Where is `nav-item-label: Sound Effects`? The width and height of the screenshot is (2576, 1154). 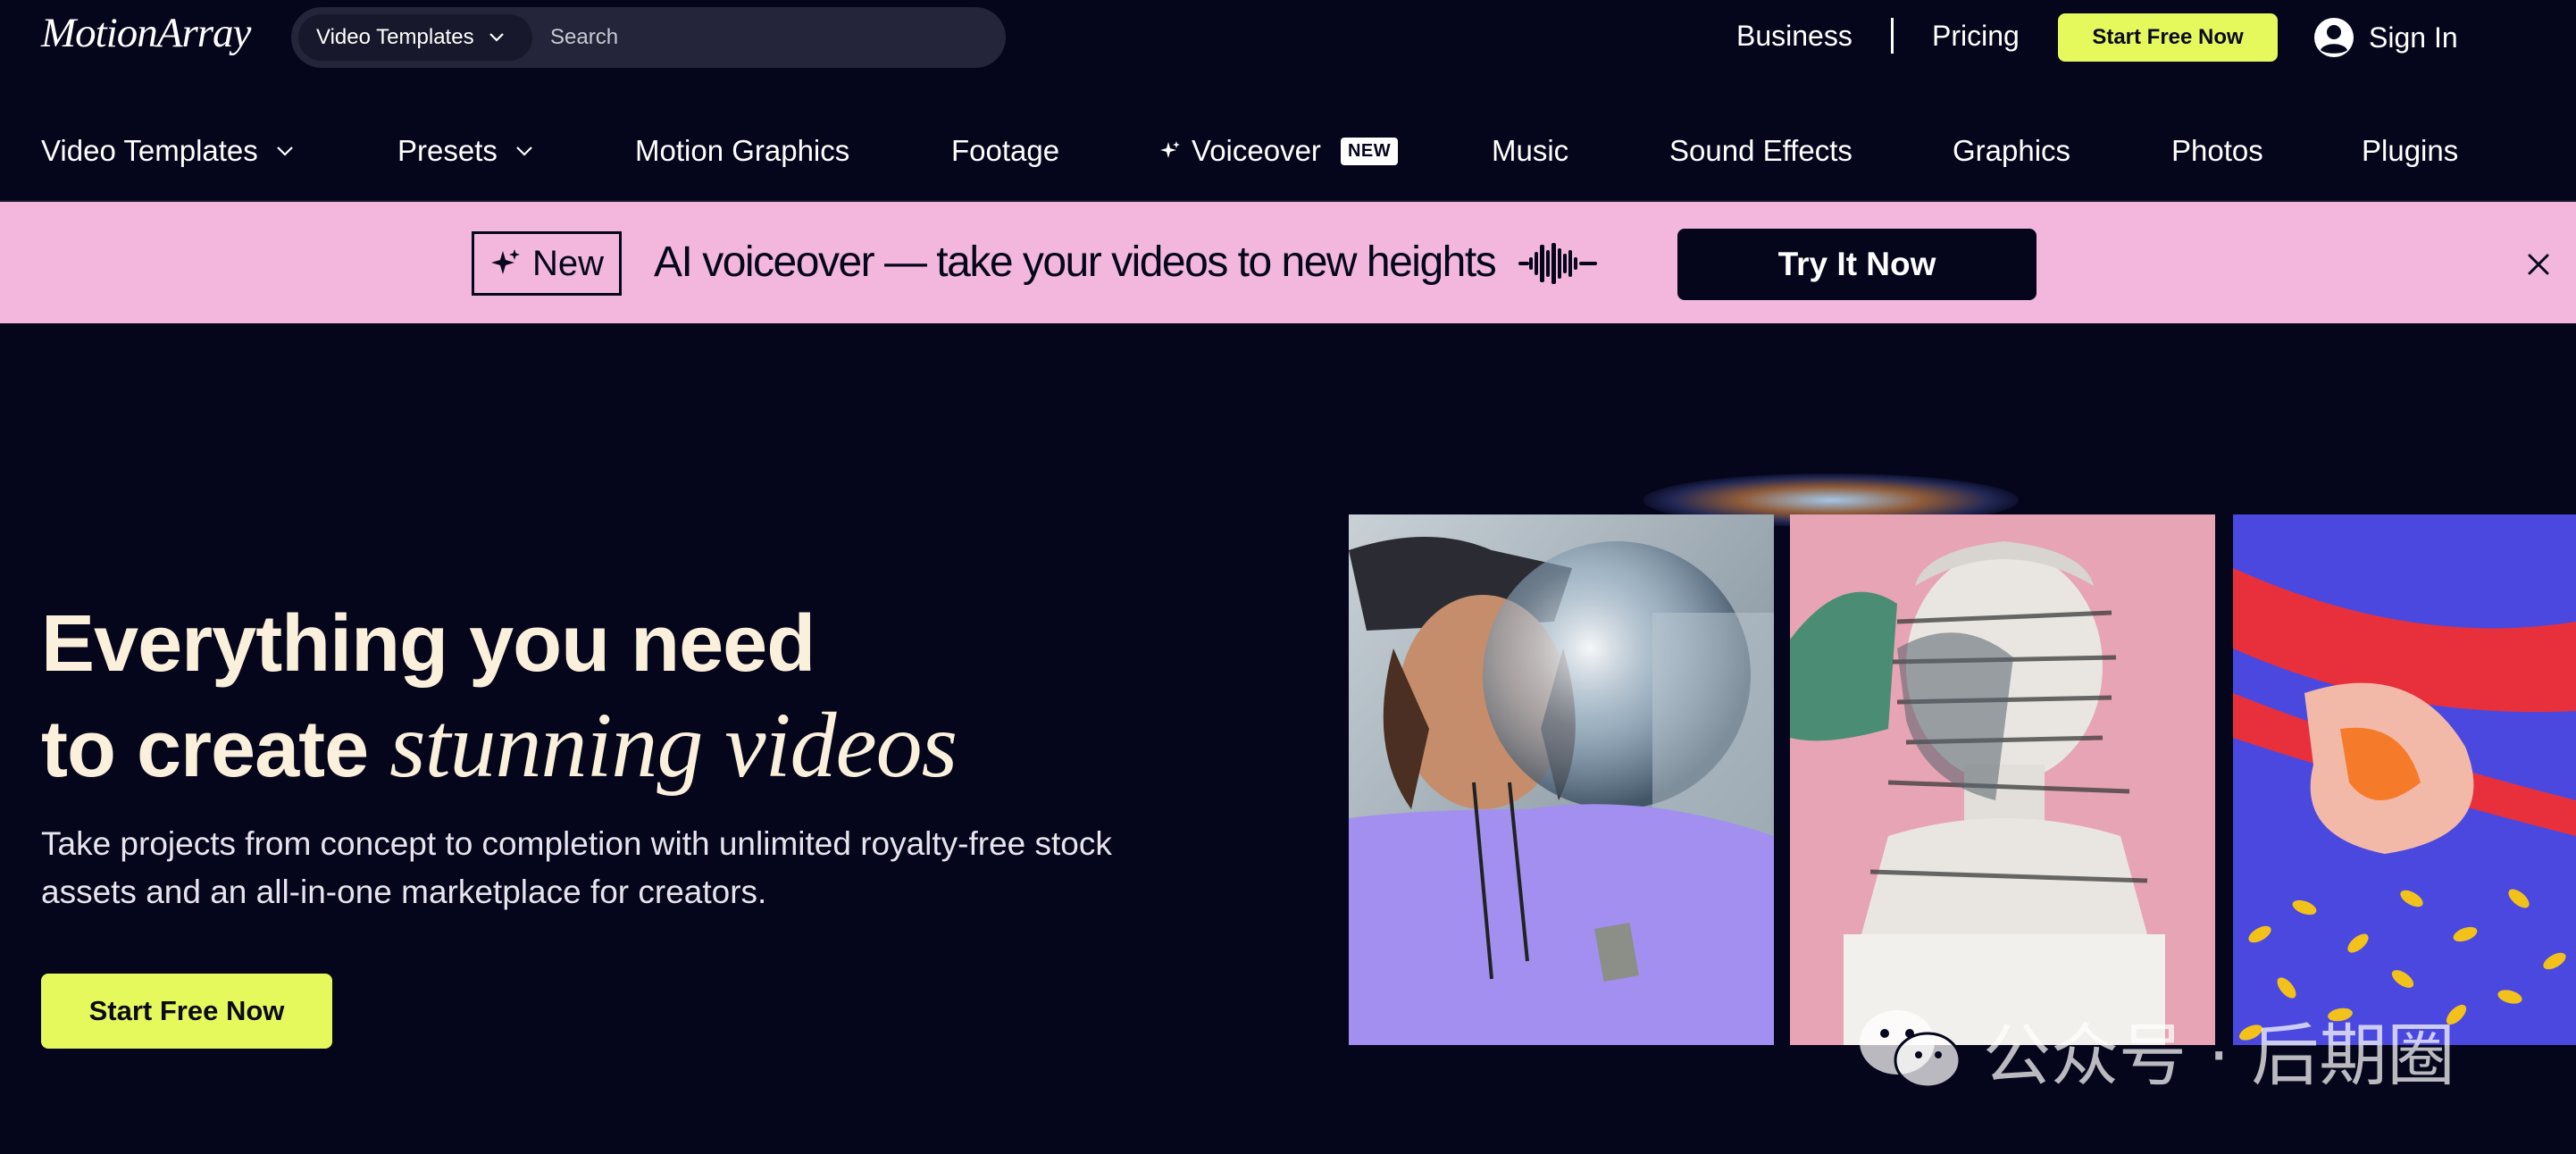 nav-item-label: Sound Effects is located at coordinates (1761, 150).